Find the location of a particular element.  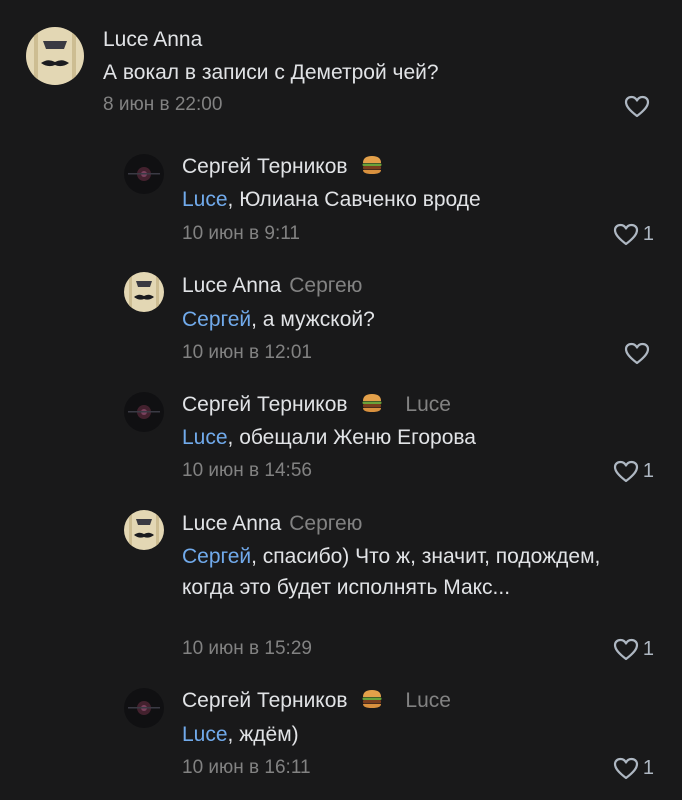

comment-text: Luce, Юлиана Савченко вроде is located at coordinates (402, 200).